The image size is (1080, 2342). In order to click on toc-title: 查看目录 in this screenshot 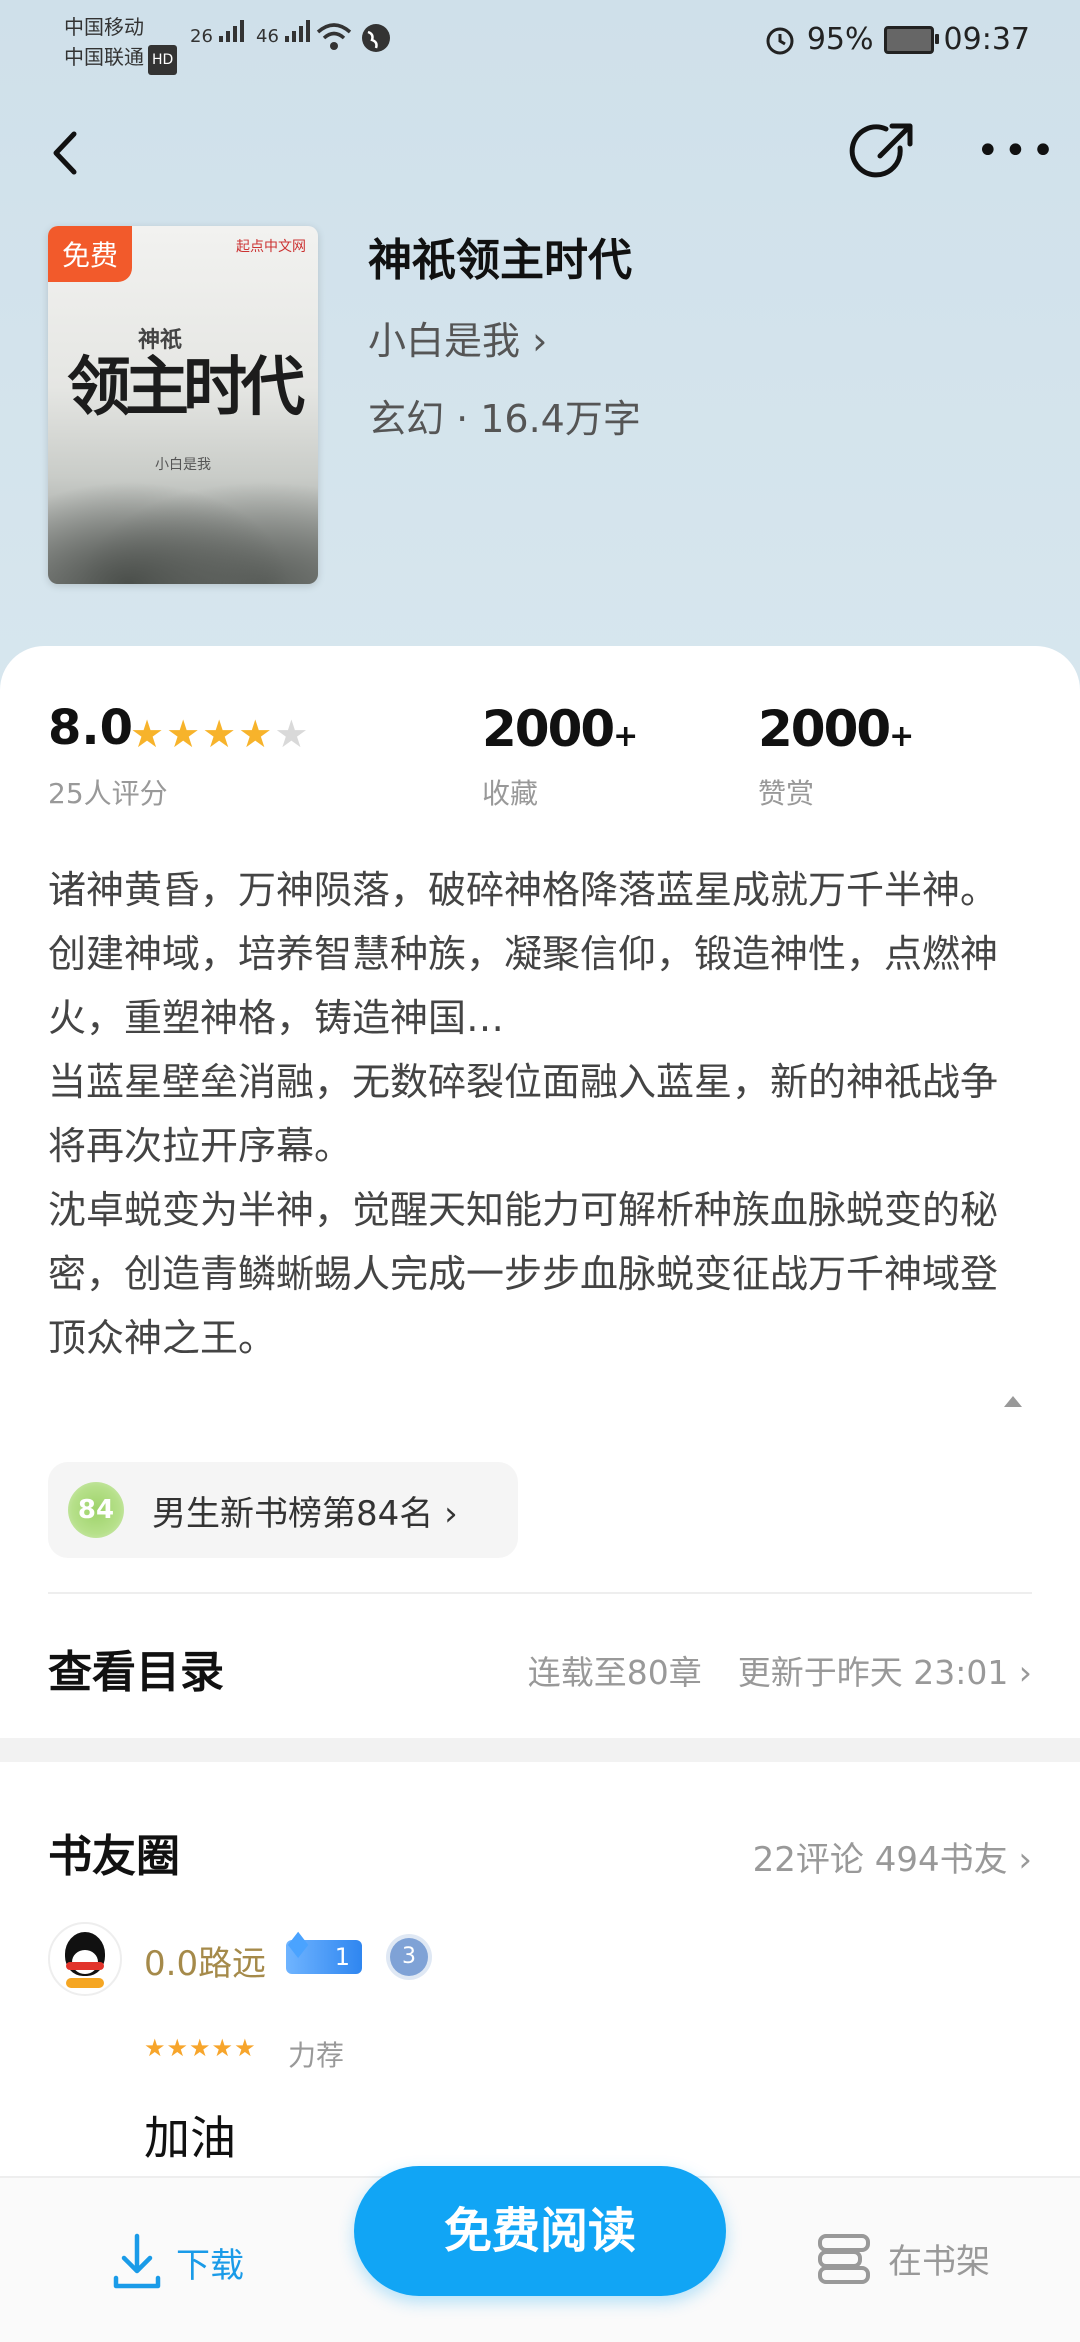, I will do `click(136, 1668)`.